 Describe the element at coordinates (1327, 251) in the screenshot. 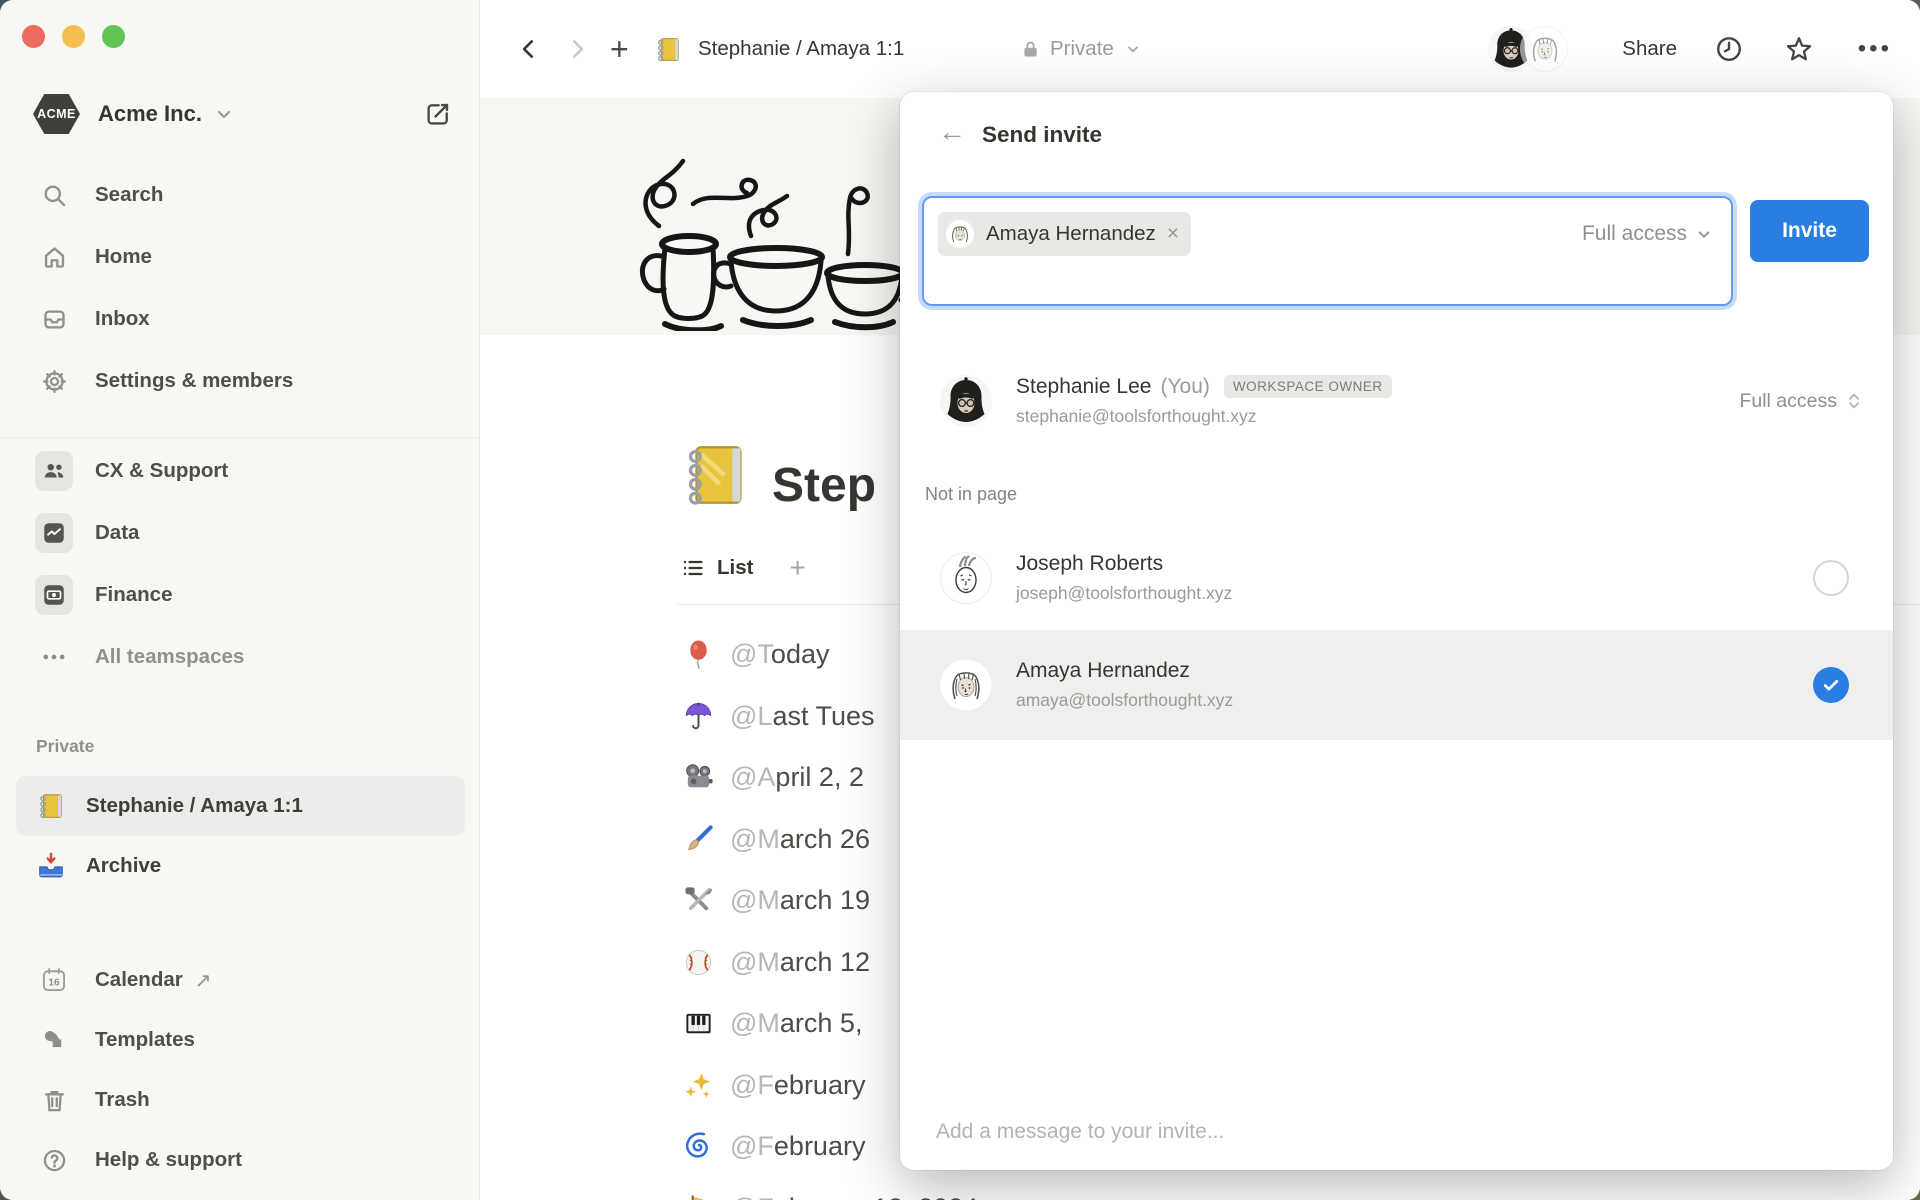

I see `invite-recipients-input: Amaya Hernandez × Full access` at that location.